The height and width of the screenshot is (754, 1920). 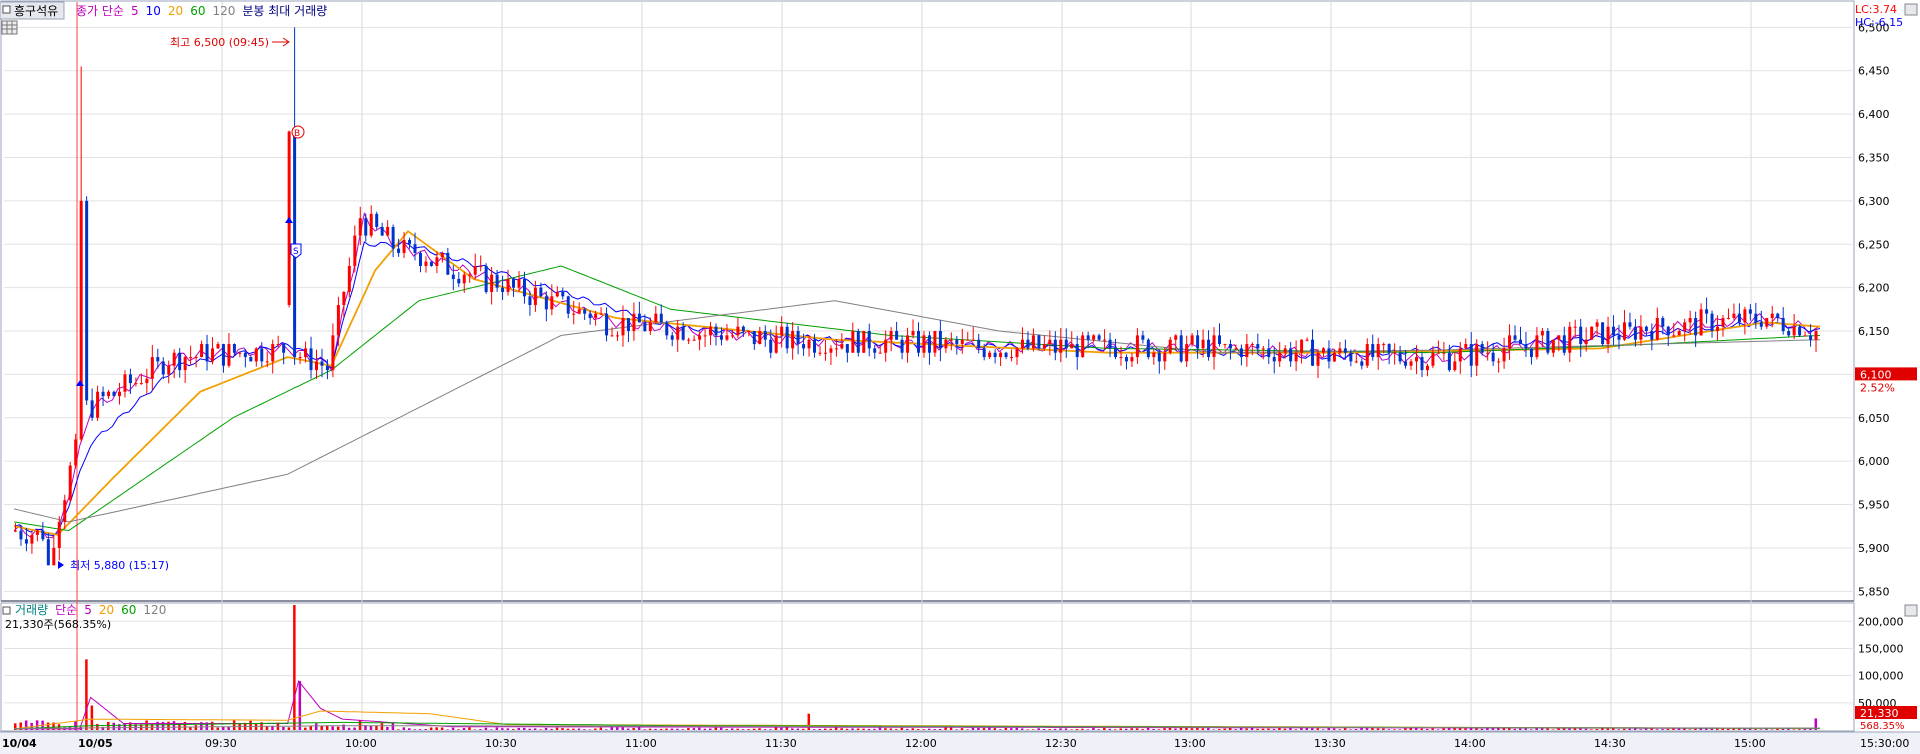 I want to click on x-tick-label: 14:30, so click(x=1610, y=743).